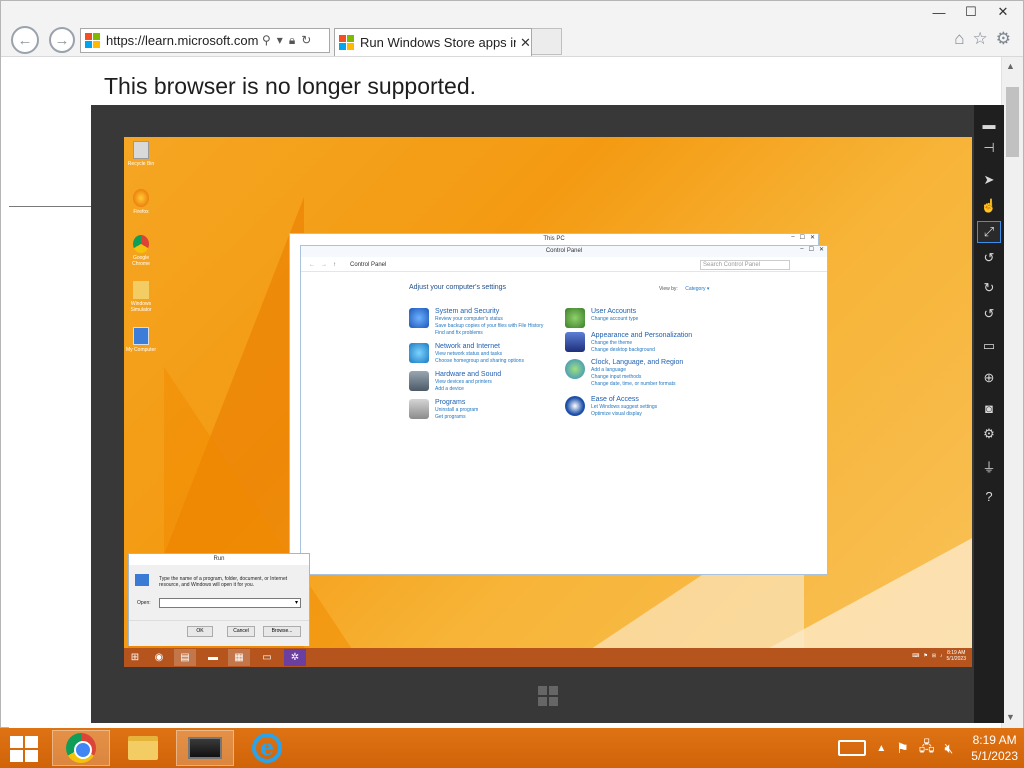  Describe the element at coordinates (989, 124) in the screenshot. I see `minimize-icon: ▬` at that location.